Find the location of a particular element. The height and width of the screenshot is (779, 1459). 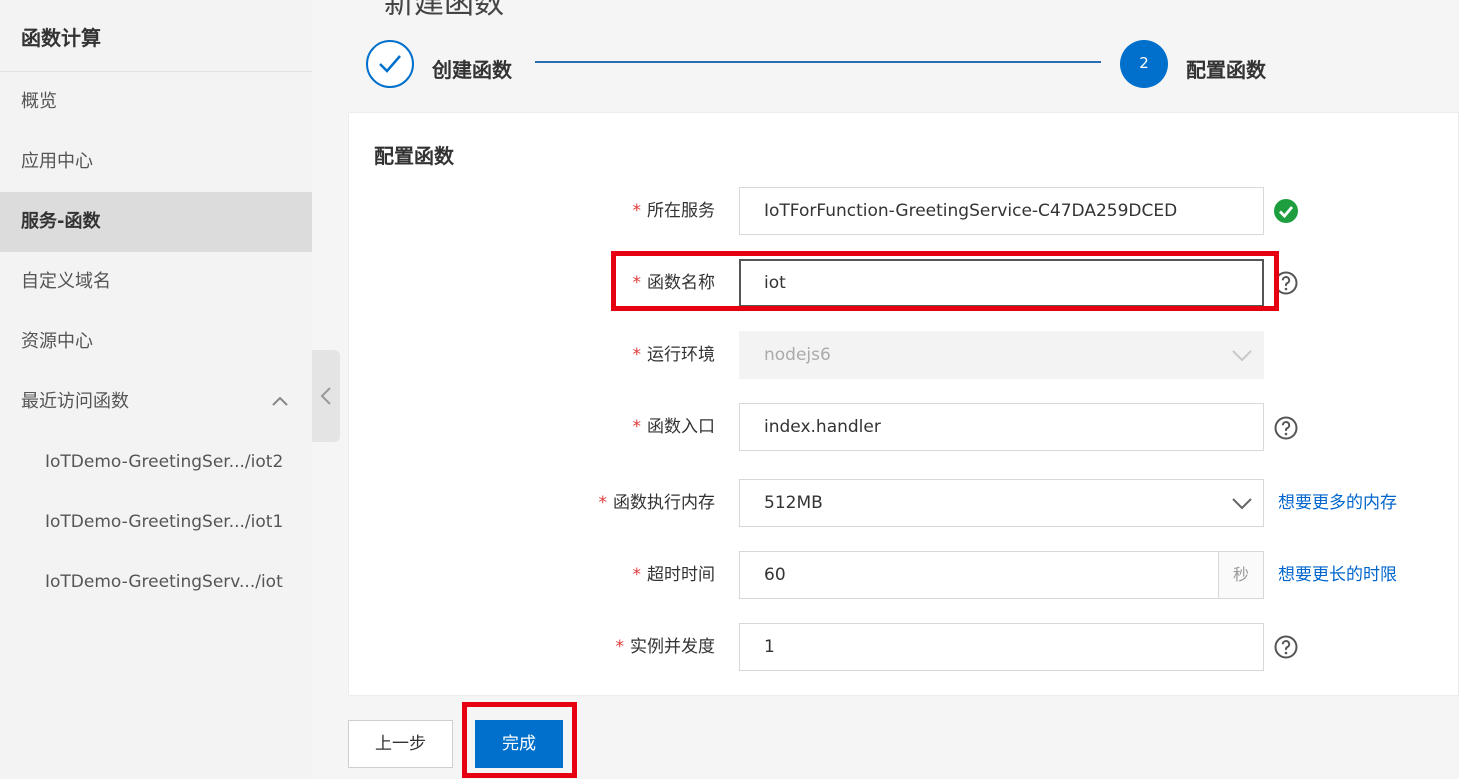

timeout-input: 60 秒 is located at coordinates (1001, 575).